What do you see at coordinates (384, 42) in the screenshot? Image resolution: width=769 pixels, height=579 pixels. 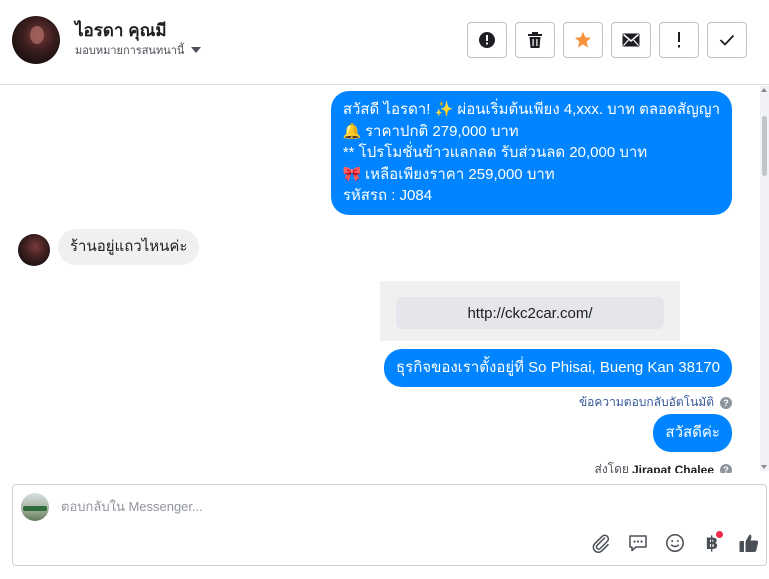 I see `conversation-header: ไอรดา คุณมี มอบหมายการสนทนานี้` at bounding box center [384, 42].